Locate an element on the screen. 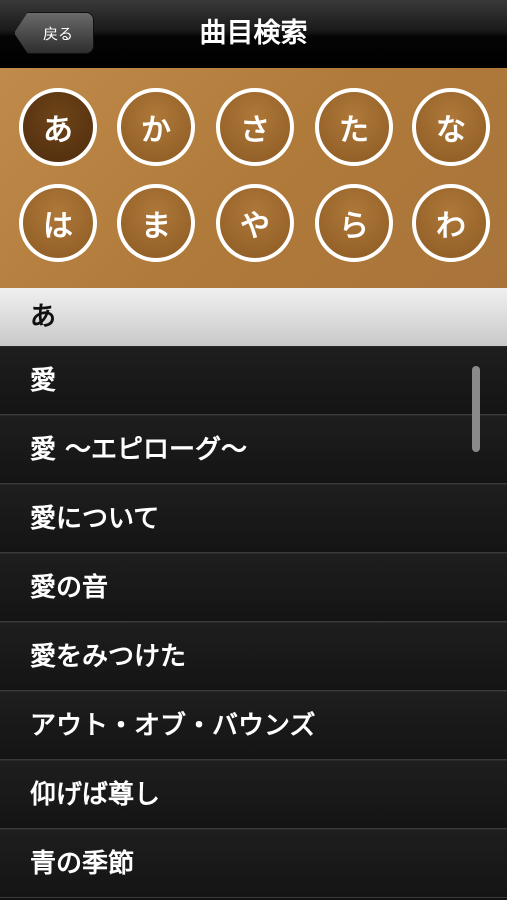 This screenshot has width=507, height=900. list-item: アウト・オブ・バウンズ is located at coordinates (253, 725).